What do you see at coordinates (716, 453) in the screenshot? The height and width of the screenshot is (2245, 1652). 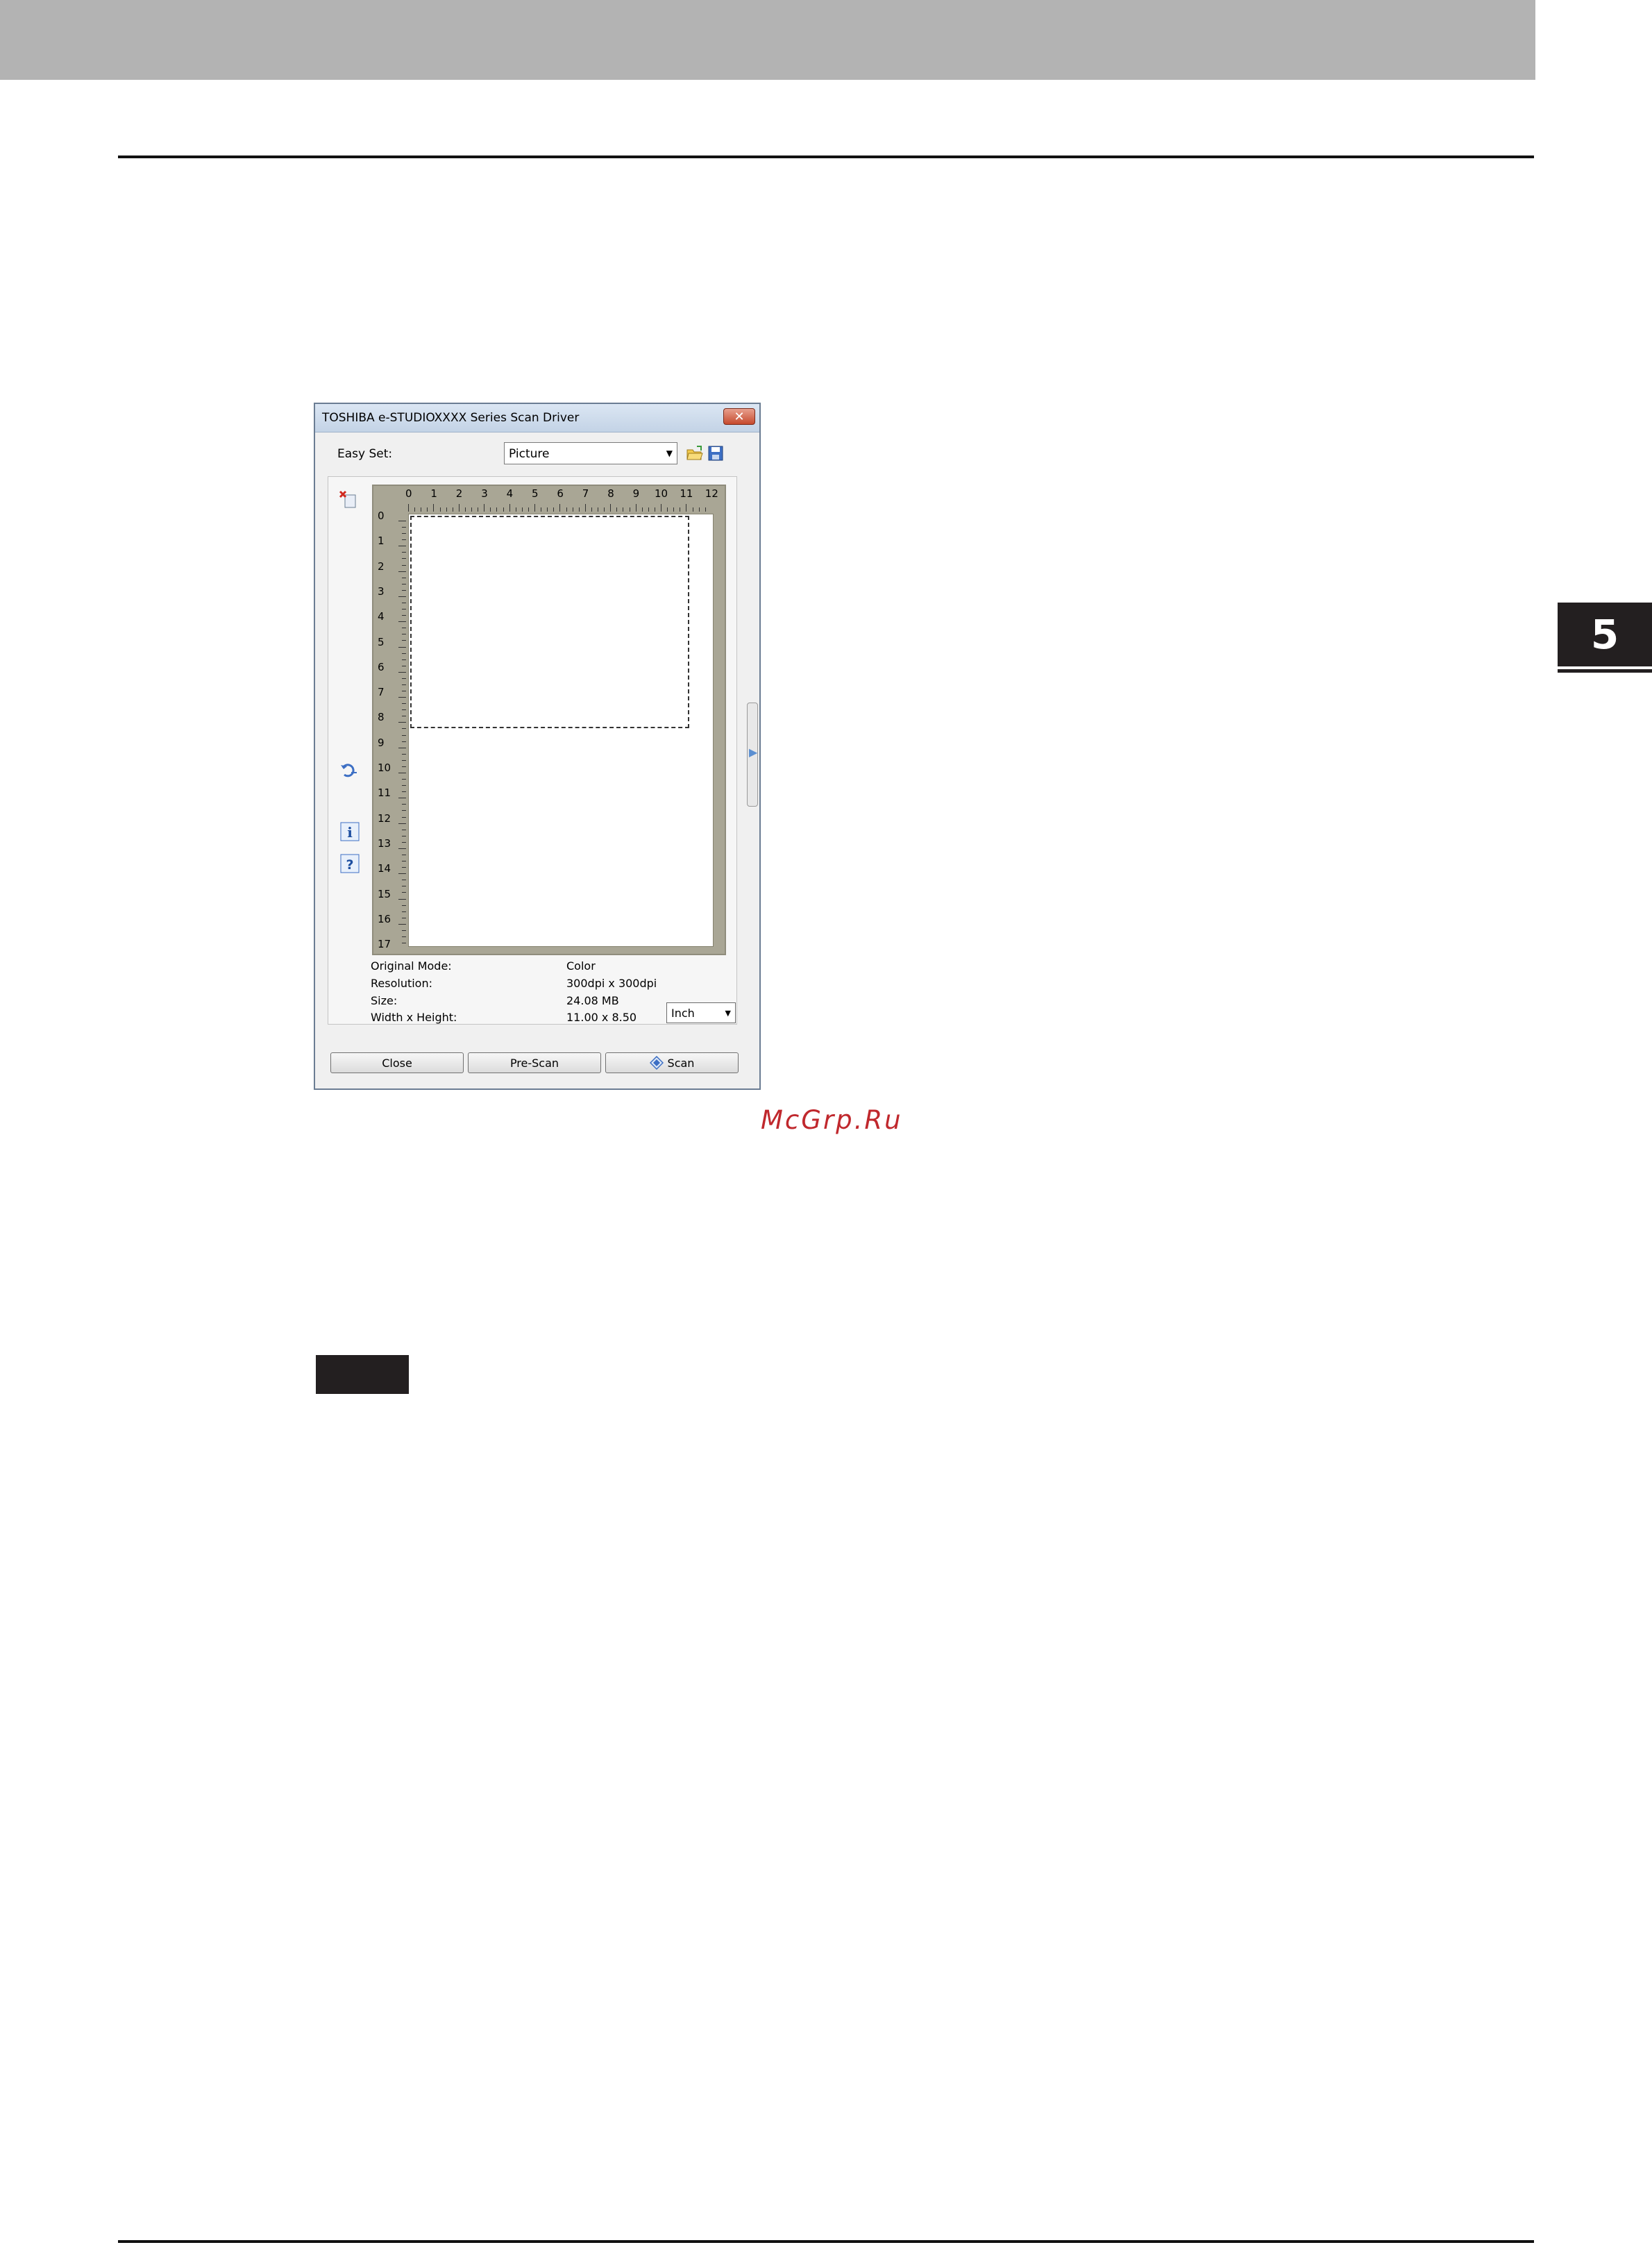 I see `save-icon` at bounding box center [716, 453].